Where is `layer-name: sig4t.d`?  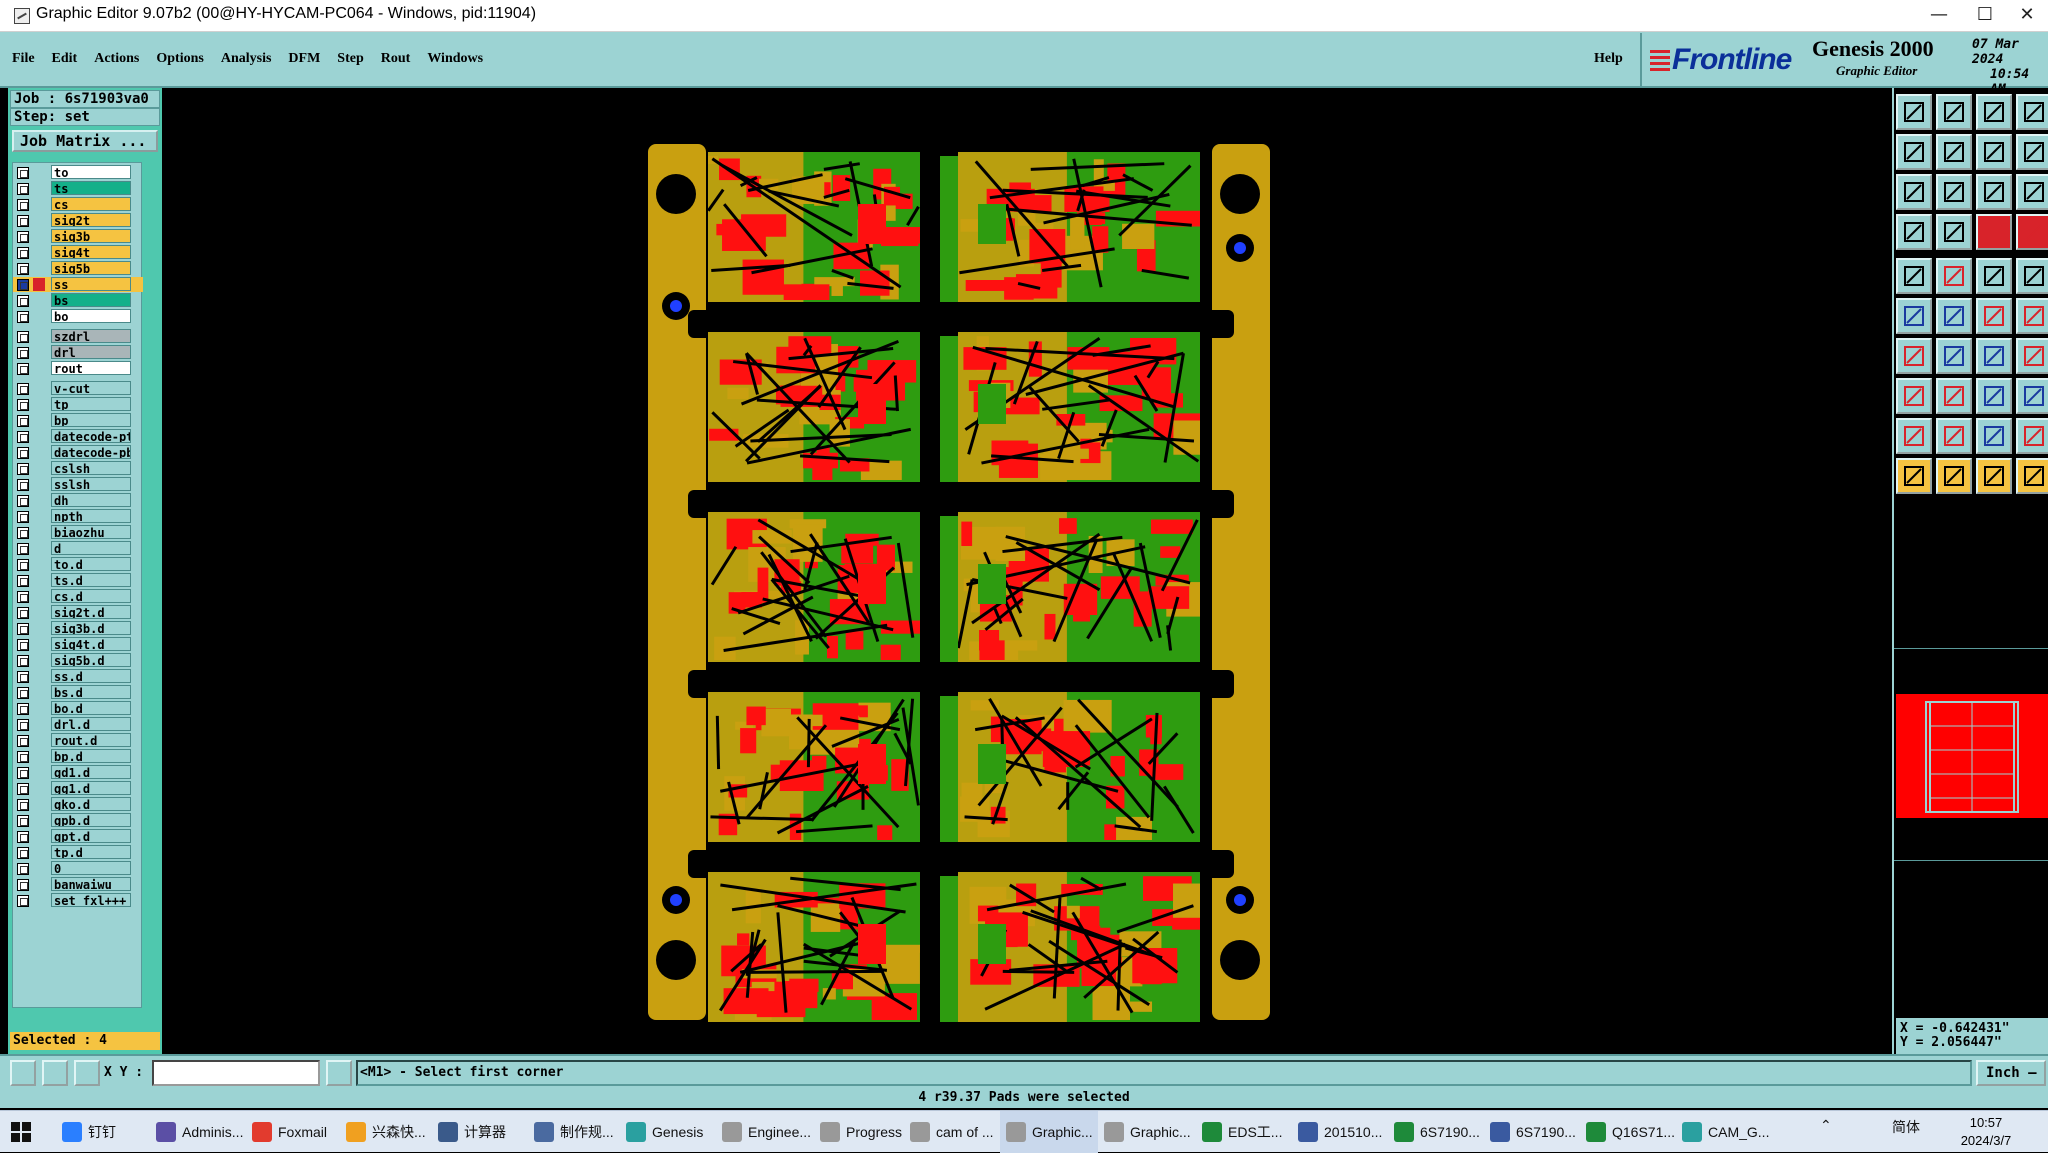 layer-name: sig4t.d is located at coordinates (91, 644).